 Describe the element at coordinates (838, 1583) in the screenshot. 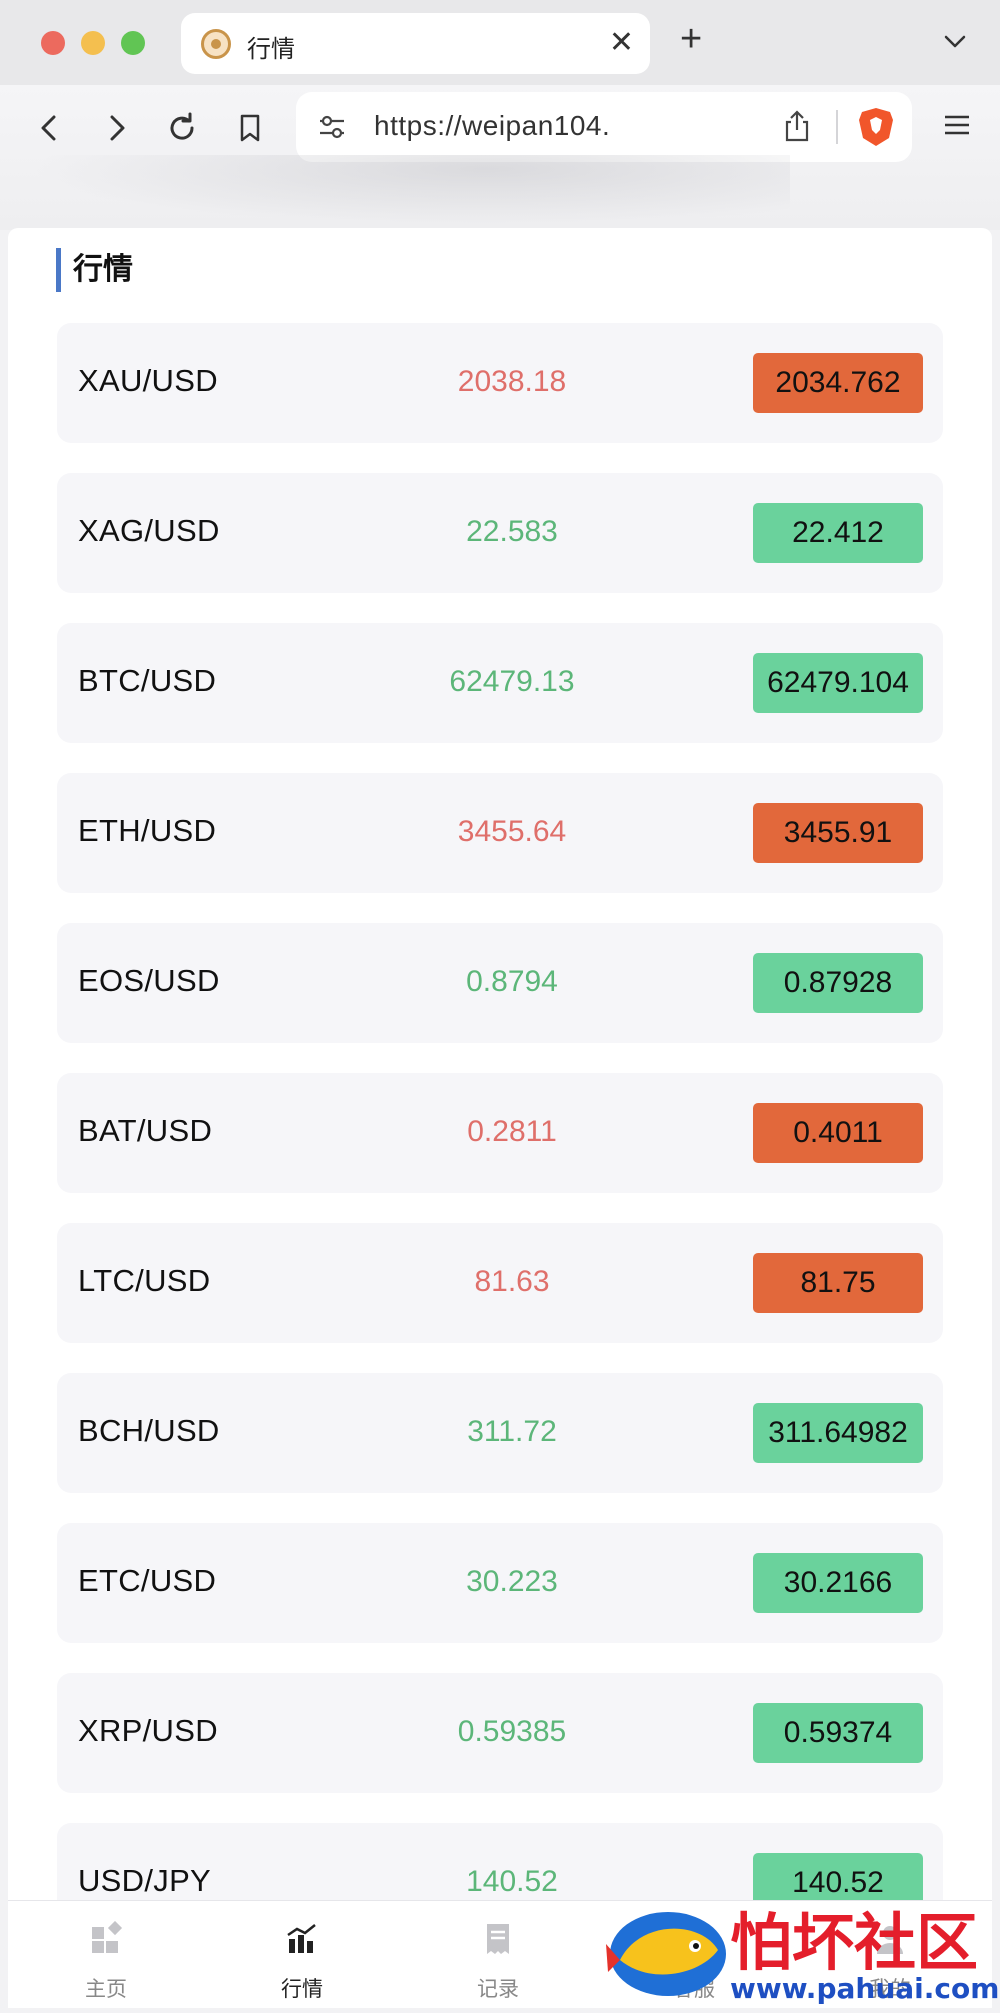

I see `quote-badge: 30.2166` at that location.